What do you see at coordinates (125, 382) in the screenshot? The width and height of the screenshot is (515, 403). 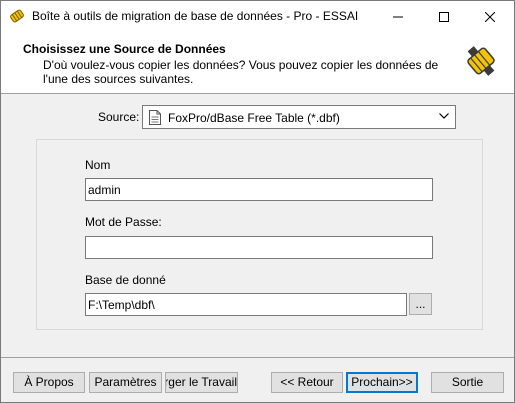 I see `settings-button: Paramètres` at bounding box center [125, 382].